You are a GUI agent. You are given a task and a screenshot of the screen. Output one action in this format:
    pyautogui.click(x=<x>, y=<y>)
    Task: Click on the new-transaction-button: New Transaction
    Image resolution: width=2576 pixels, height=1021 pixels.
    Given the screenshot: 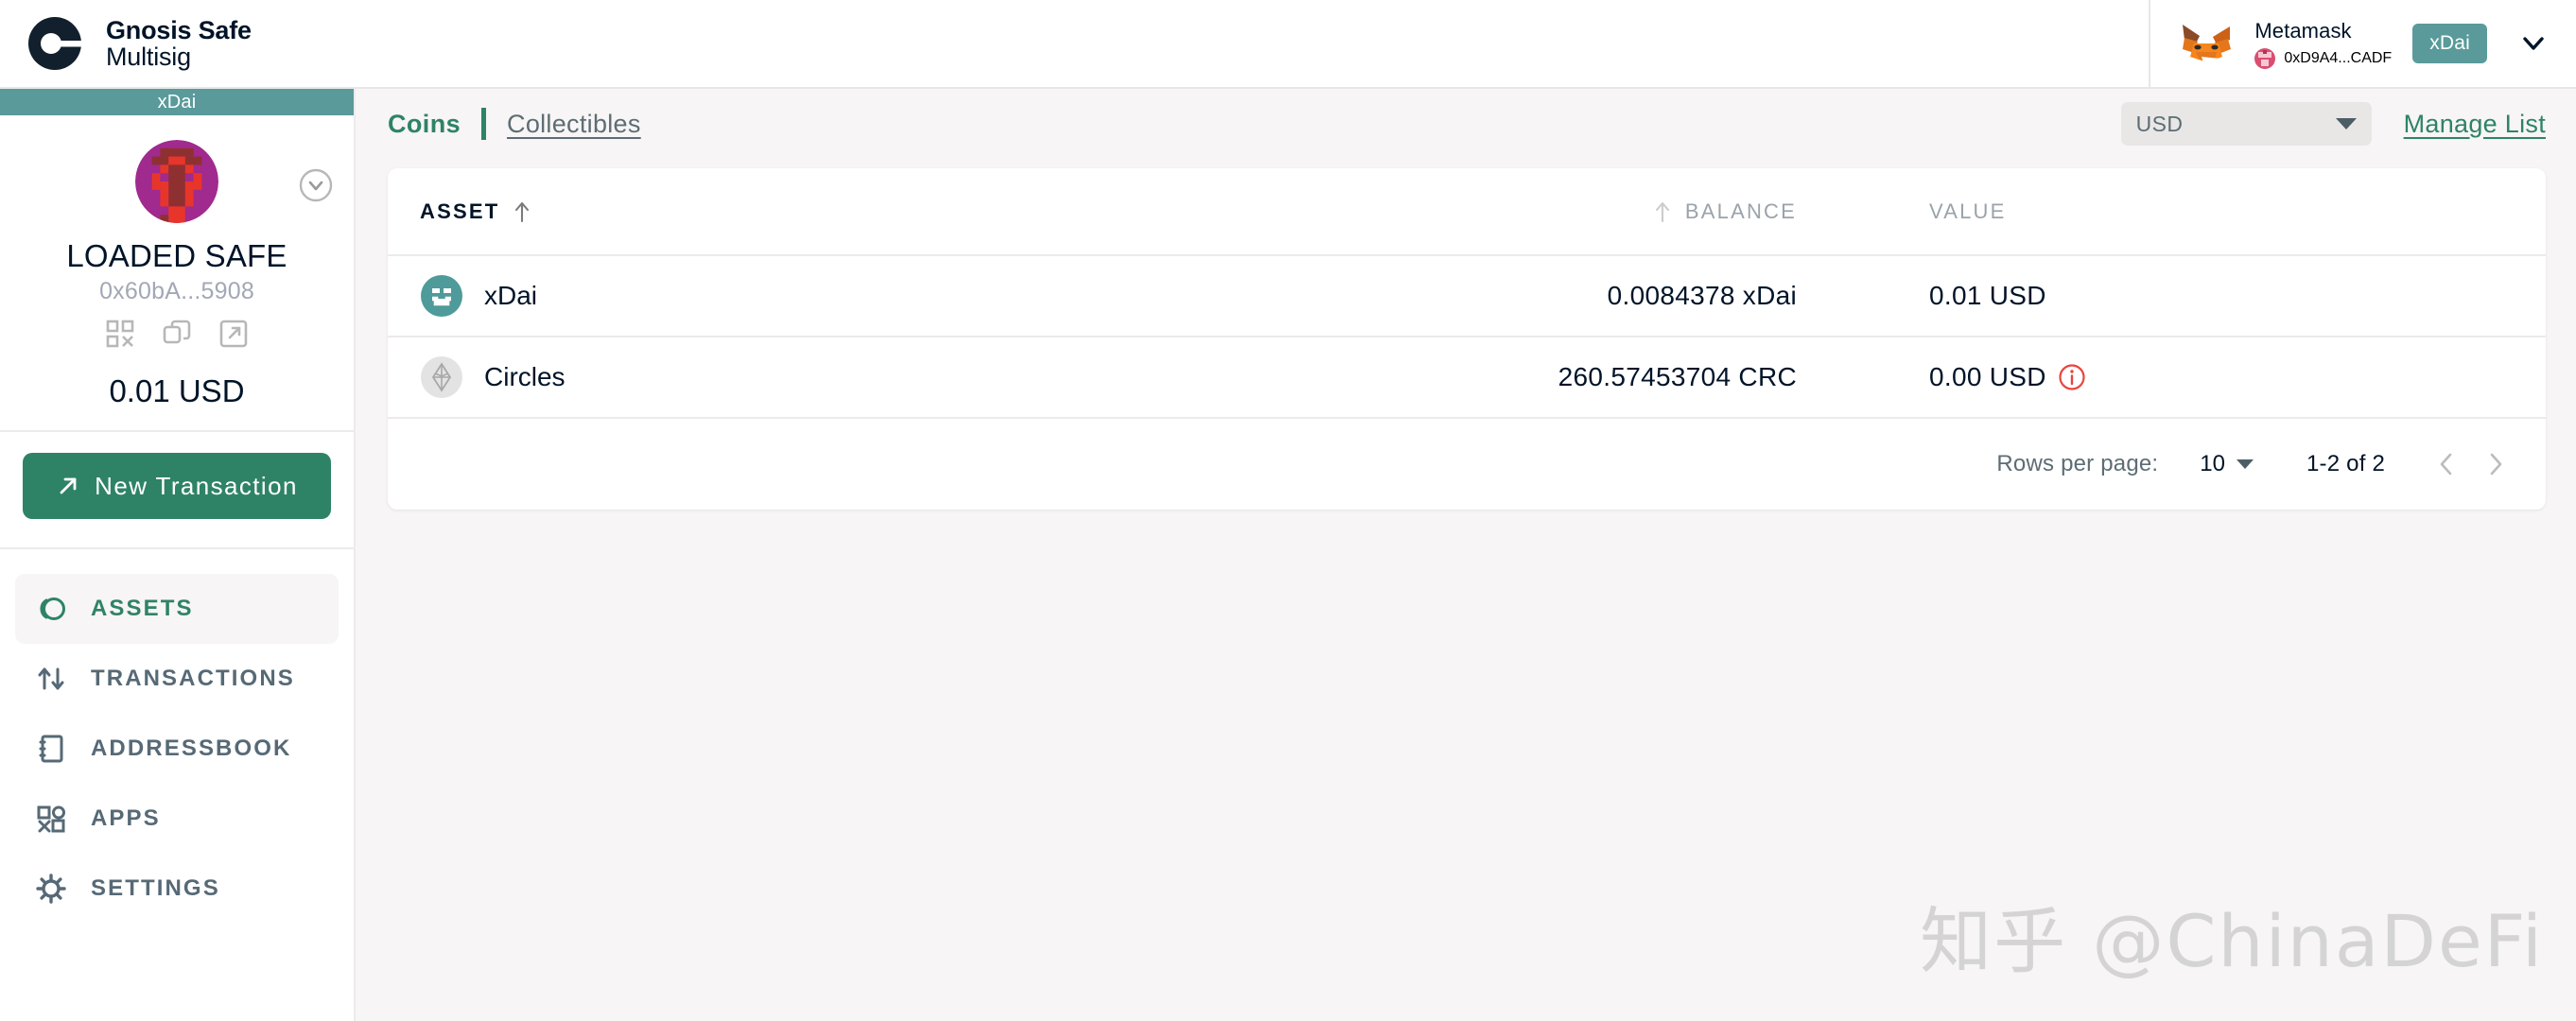 What is the action you would take?
    pyautogui.click(x=177, y=486)
    